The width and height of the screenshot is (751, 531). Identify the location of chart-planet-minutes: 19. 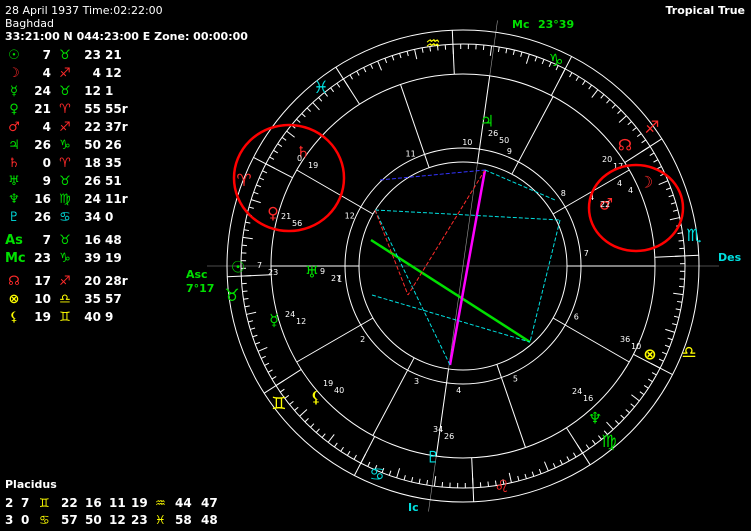
(313, 165).